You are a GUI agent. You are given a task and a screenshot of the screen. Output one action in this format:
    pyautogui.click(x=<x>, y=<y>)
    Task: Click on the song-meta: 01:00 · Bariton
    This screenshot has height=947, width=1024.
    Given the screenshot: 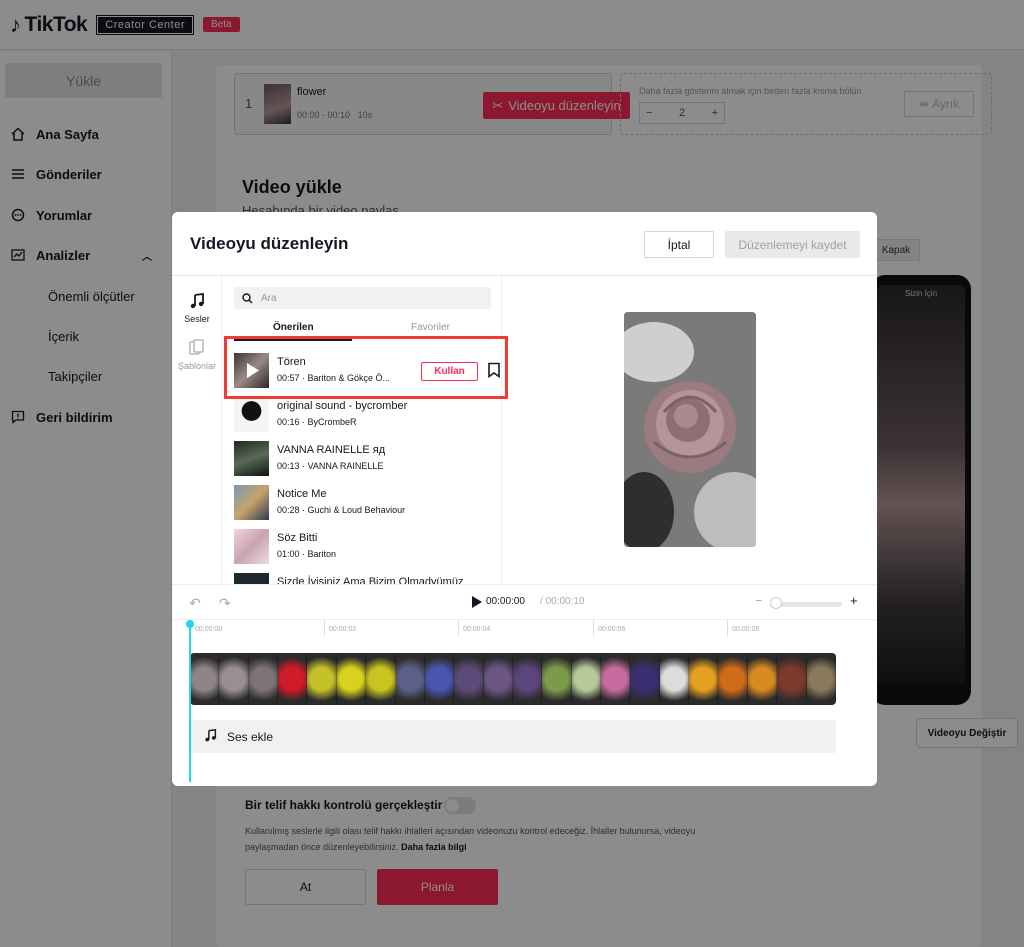 What is the action you would take?
    pyautogui.click(x=307, y=554)
    